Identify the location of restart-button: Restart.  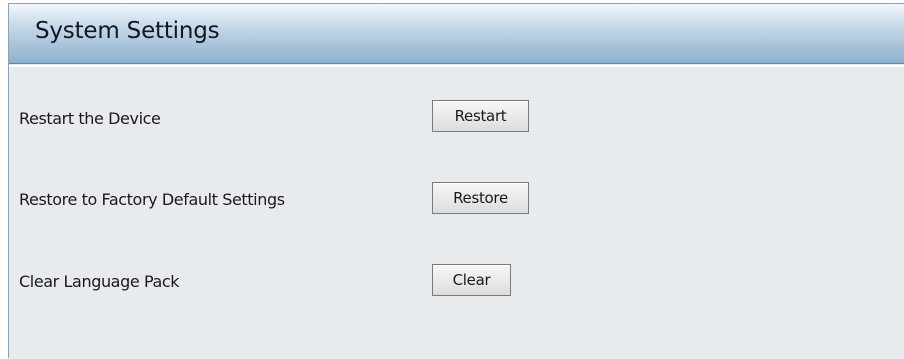
(480, 116).